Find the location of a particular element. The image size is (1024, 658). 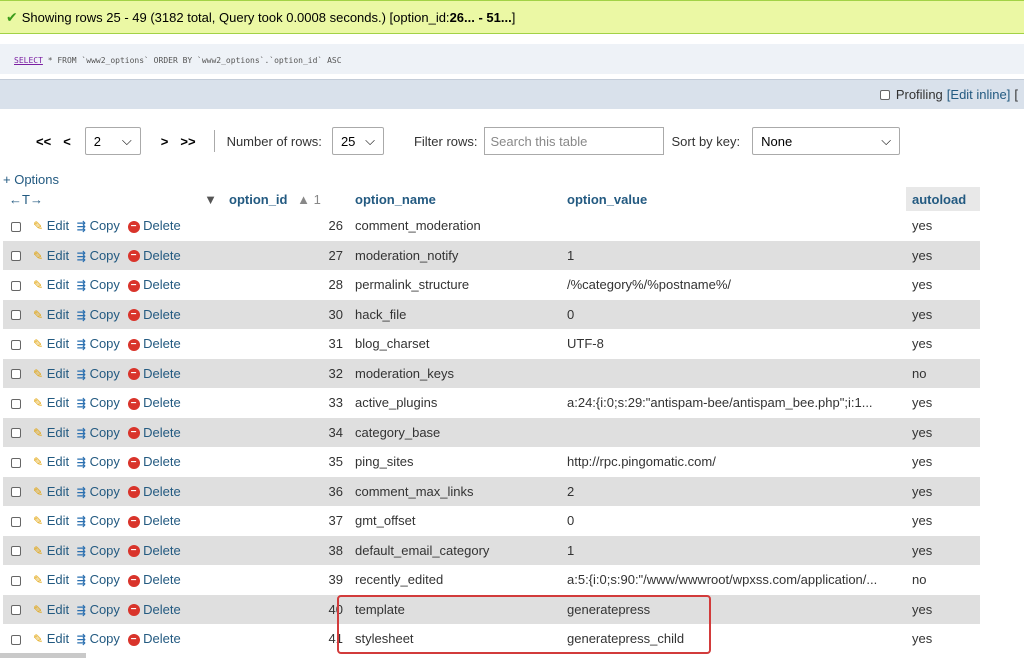

sort-by-key-select: None ⌵ is located at coordinates (826, 141).